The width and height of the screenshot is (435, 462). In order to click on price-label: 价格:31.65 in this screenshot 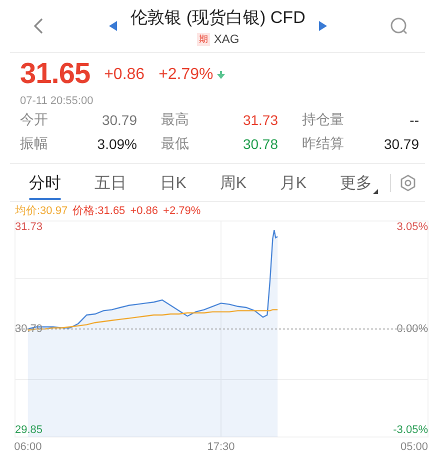, I will do `click(99, 211)`.